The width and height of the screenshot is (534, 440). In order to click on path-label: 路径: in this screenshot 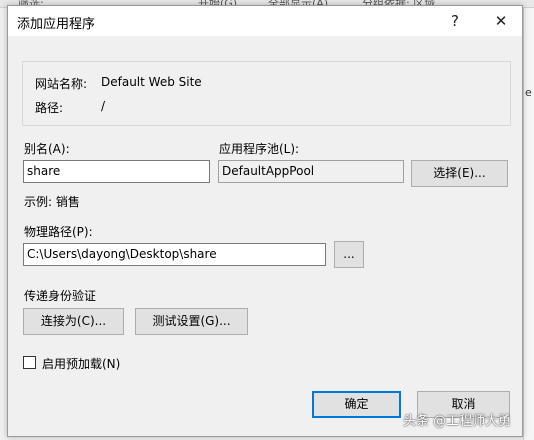, I will do `click(49, 108)`.